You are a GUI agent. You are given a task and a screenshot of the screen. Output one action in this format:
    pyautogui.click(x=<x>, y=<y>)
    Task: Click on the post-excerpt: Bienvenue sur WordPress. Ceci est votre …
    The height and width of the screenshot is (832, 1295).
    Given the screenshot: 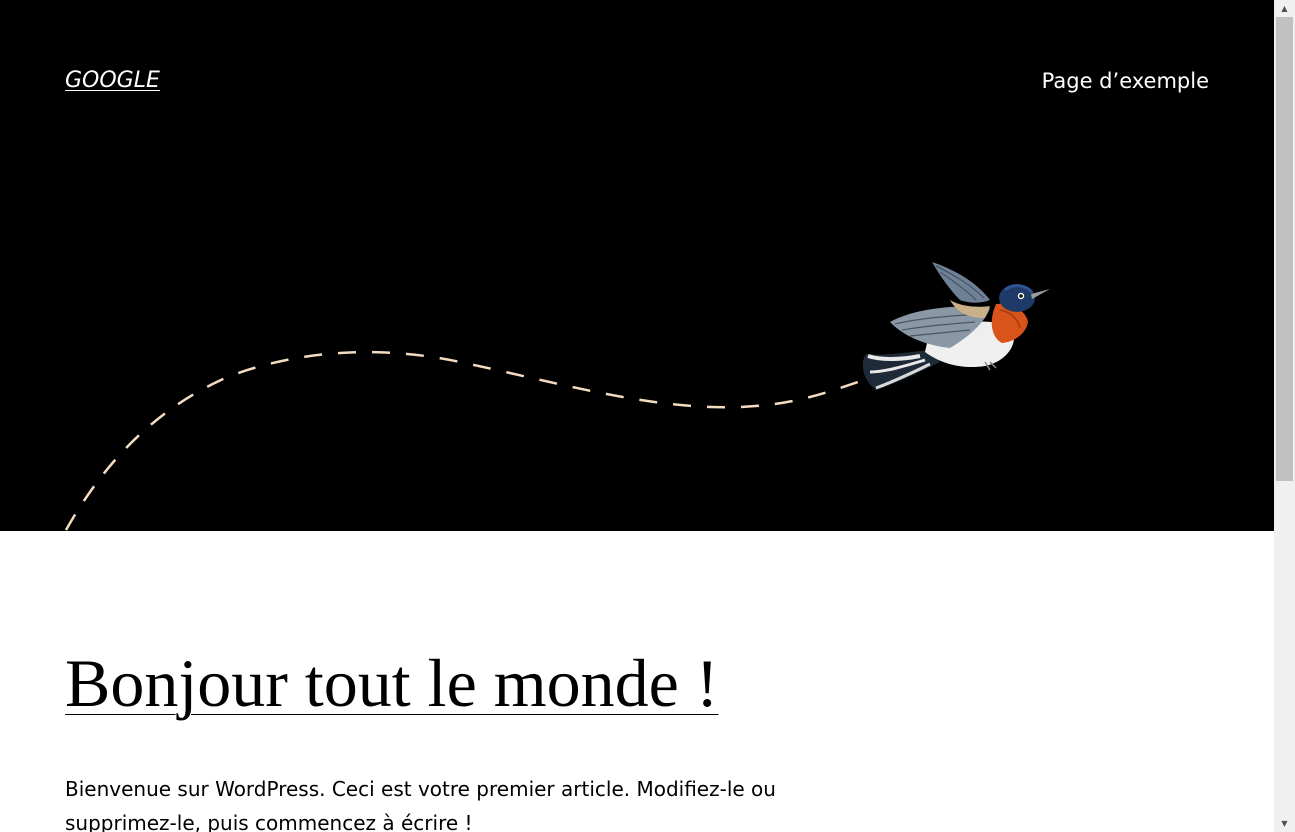 What is the action you would take?
    pyautogui.click(x=420, y=804)
    